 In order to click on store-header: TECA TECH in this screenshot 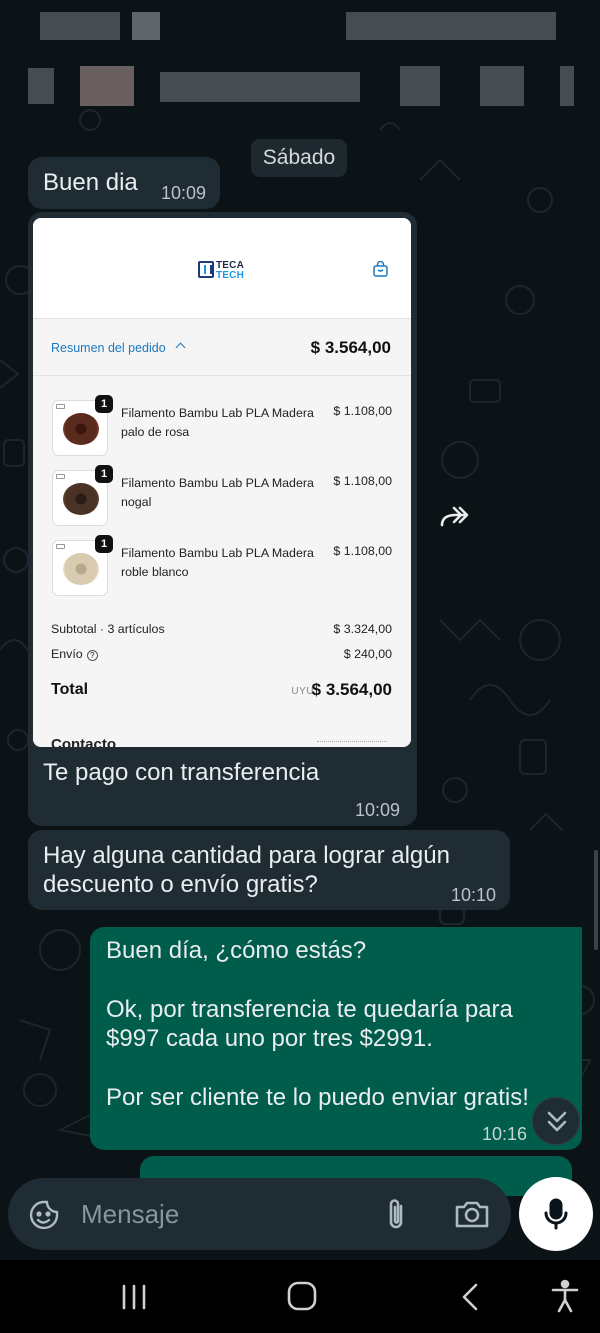, I will do `click(222, 268)`.